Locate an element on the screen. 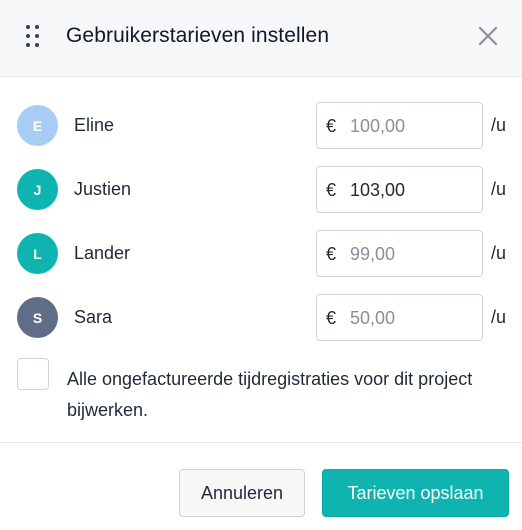  dialog-header: Gebruikerstarieven instellen is located at coordinates (261, 38).